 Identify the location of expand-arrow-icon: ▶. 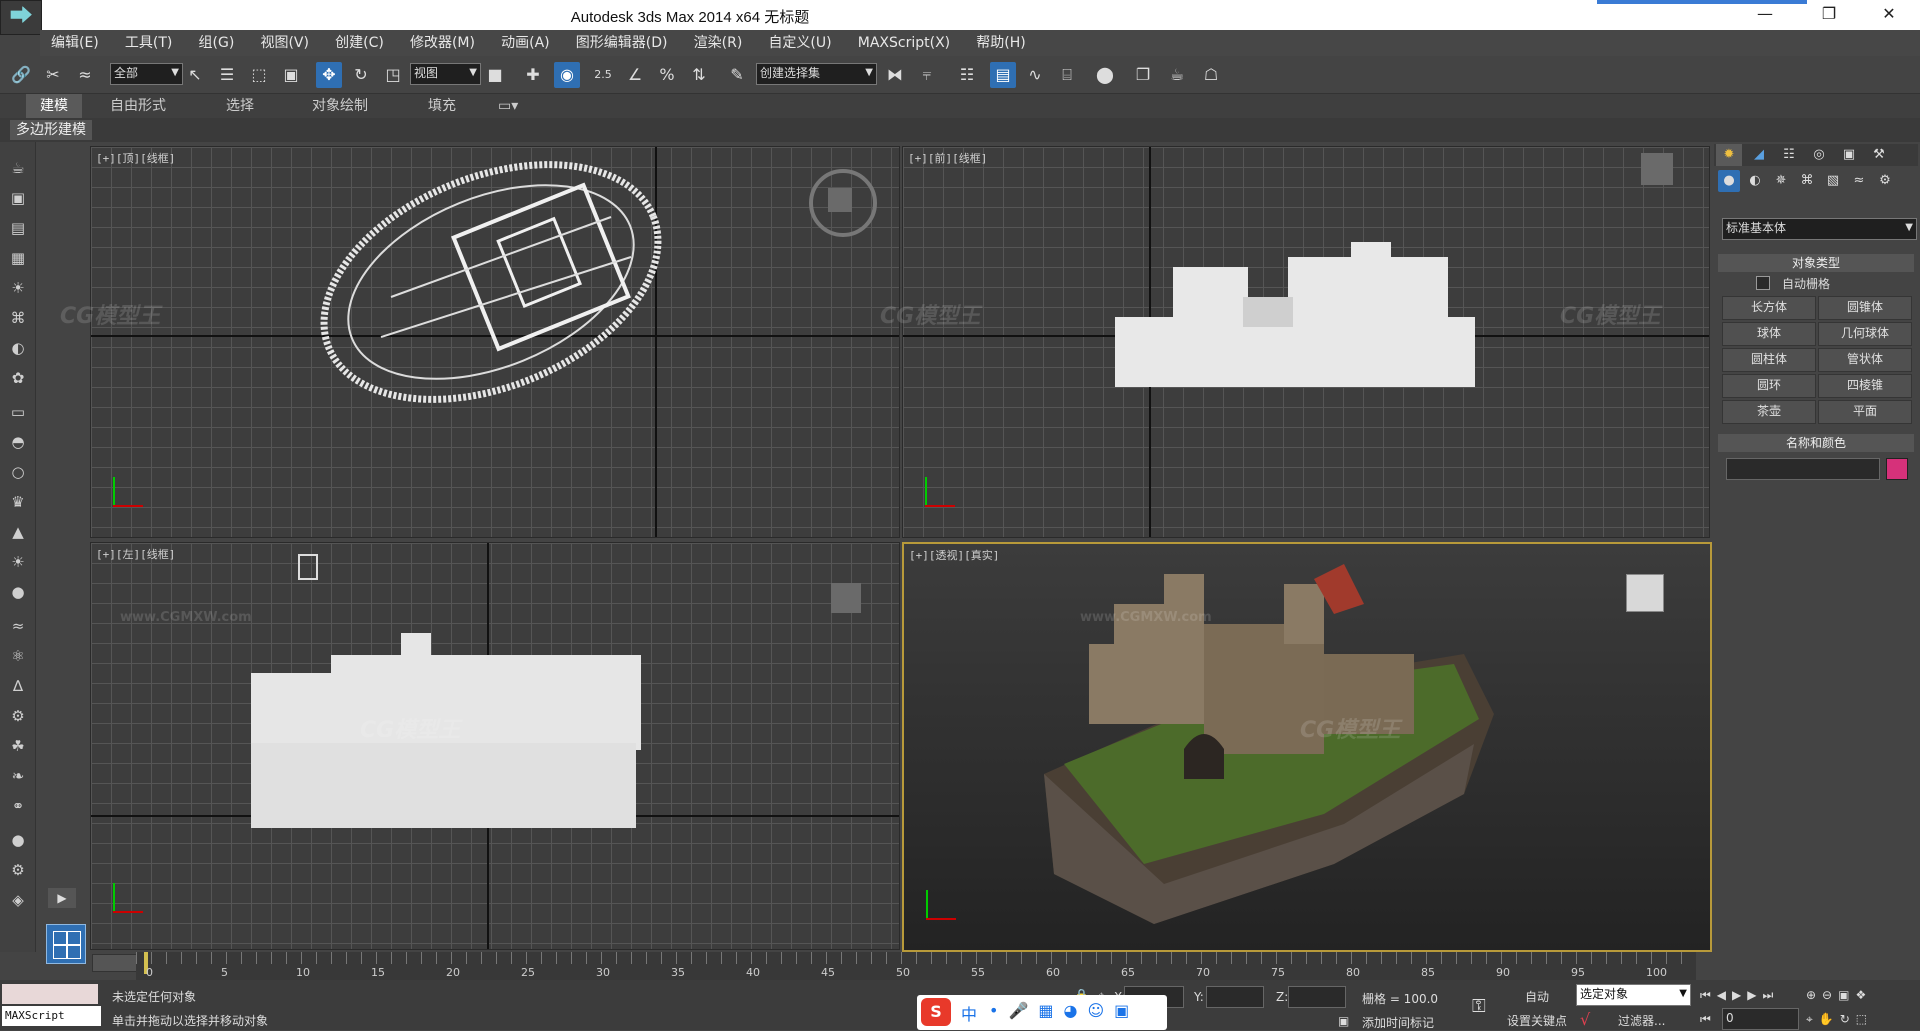
(62, 898).